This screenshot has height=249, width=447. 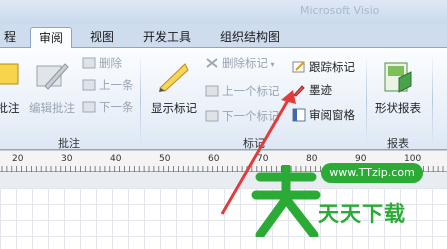 I want to click on previous-markup-label: 上一个标记, so click(x=251, y=91).